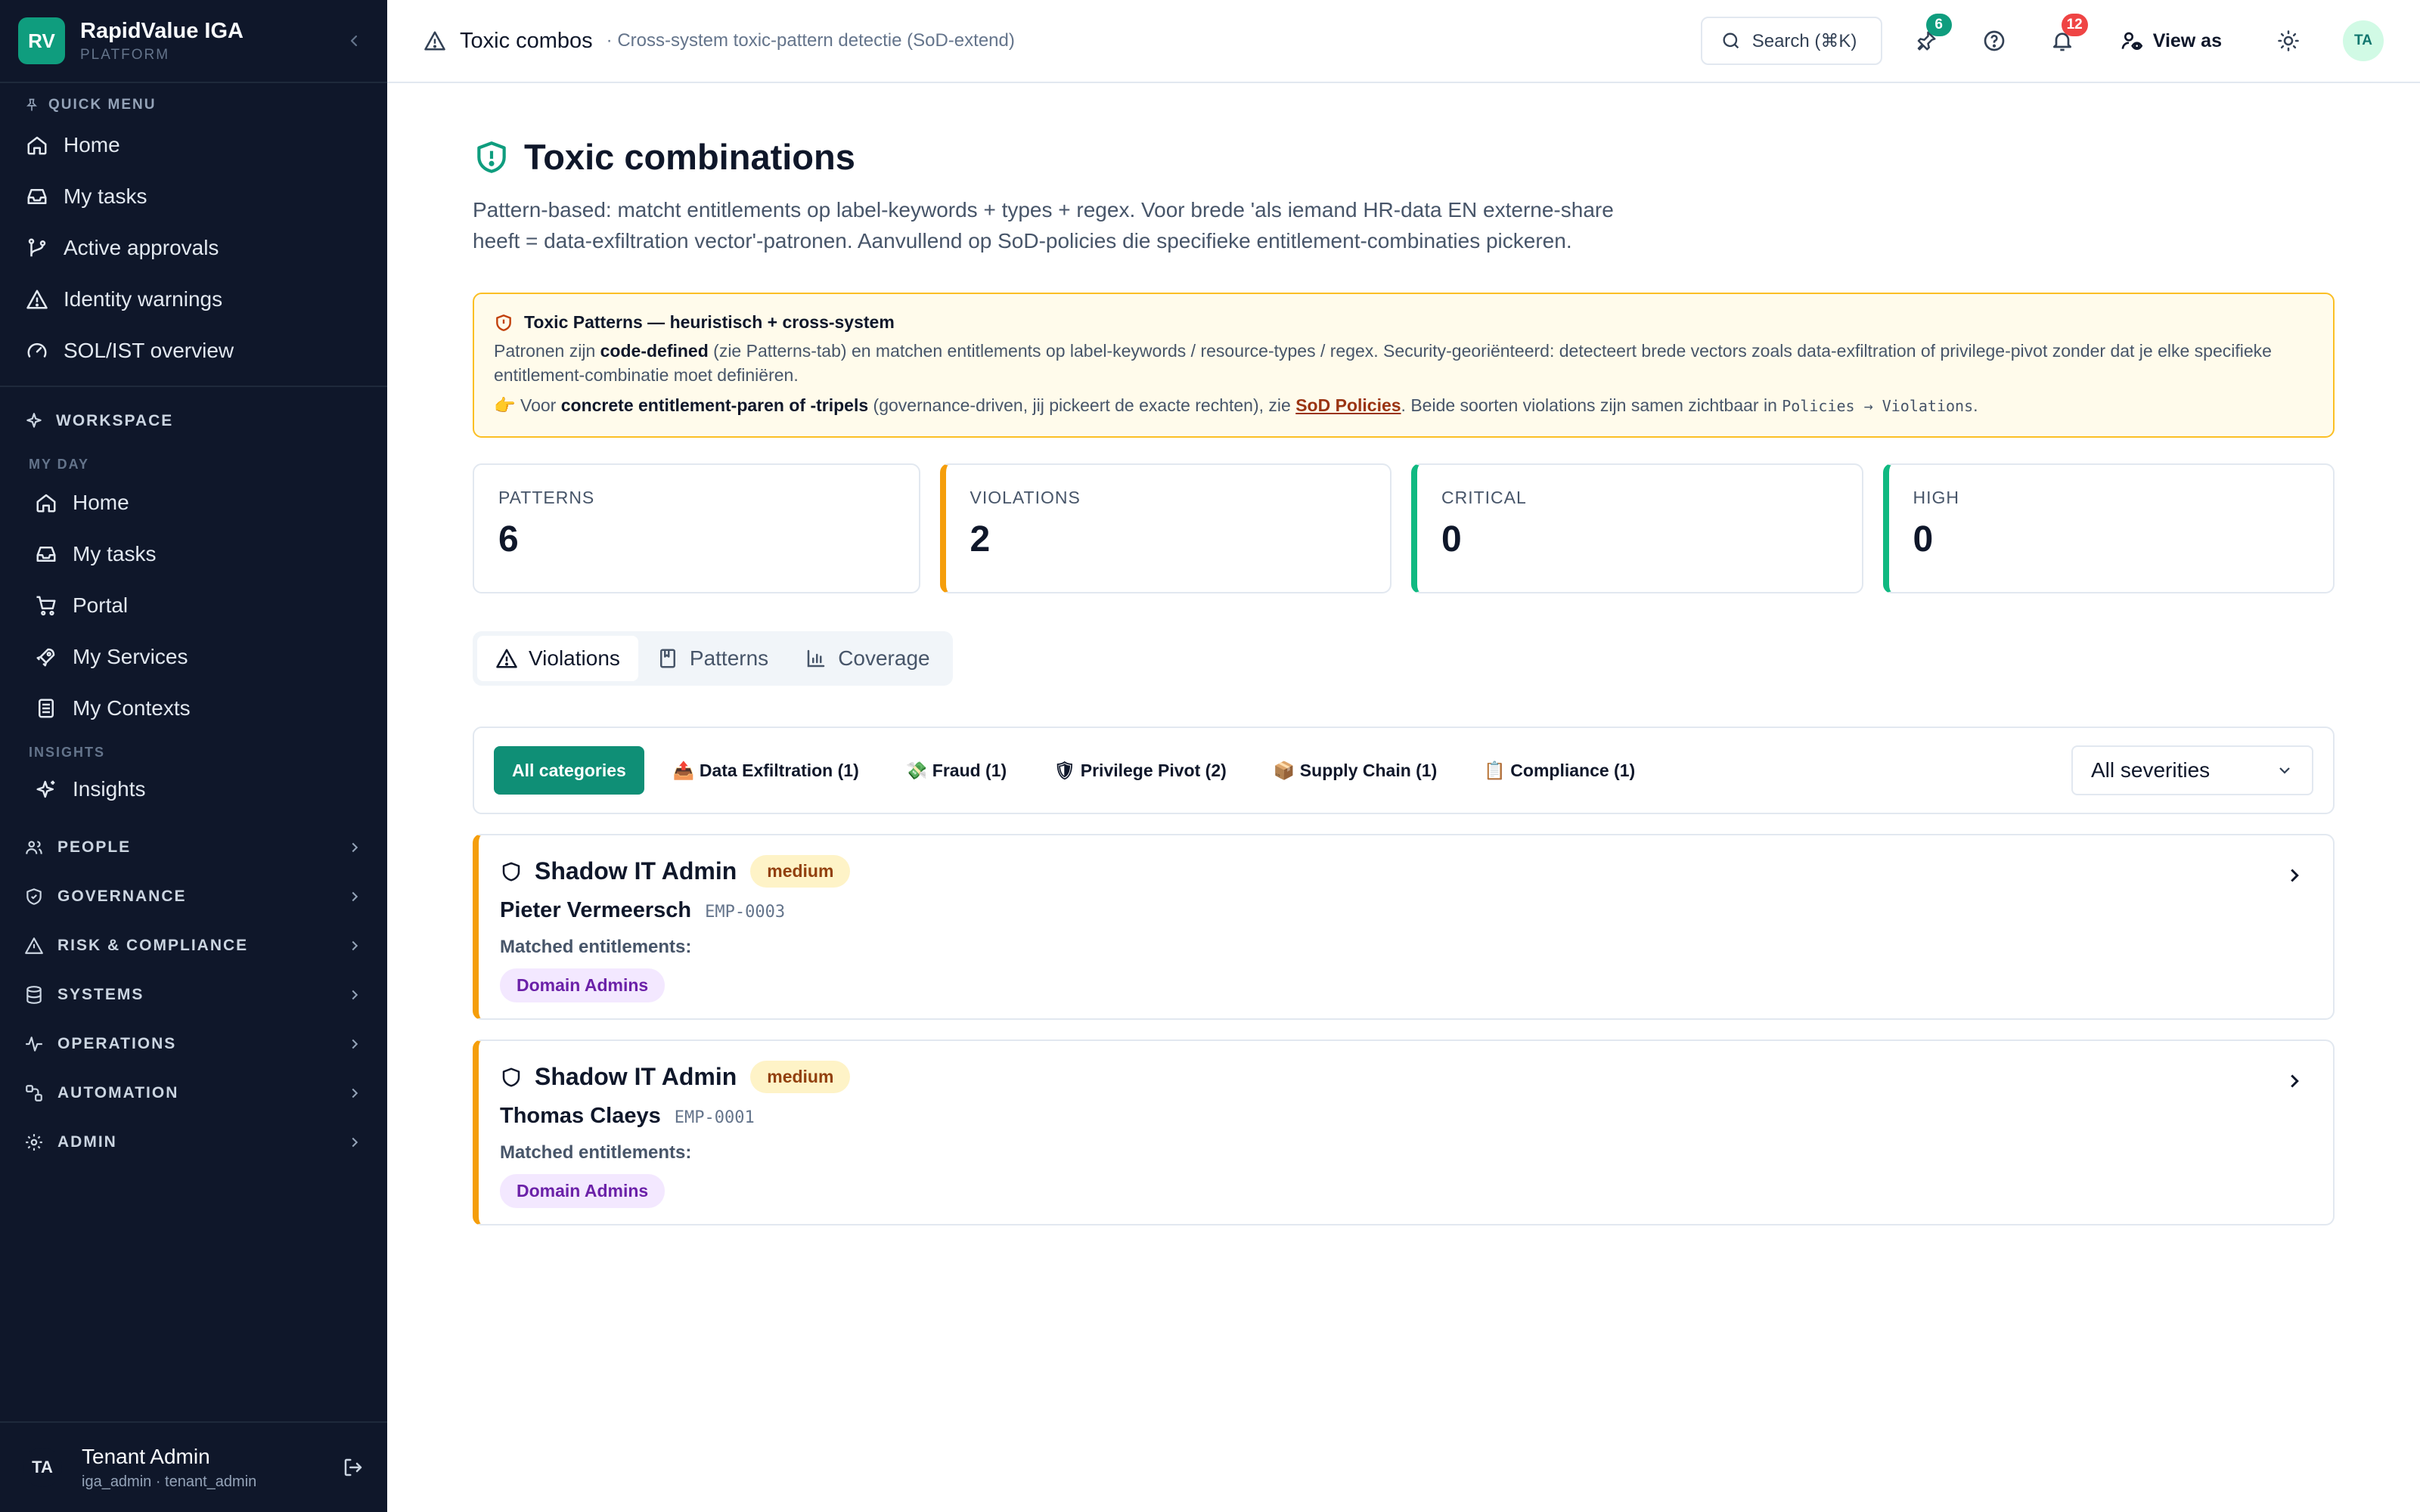 The image size is (2420, 1512). I want to click on pin-icon, so click(32, 105).